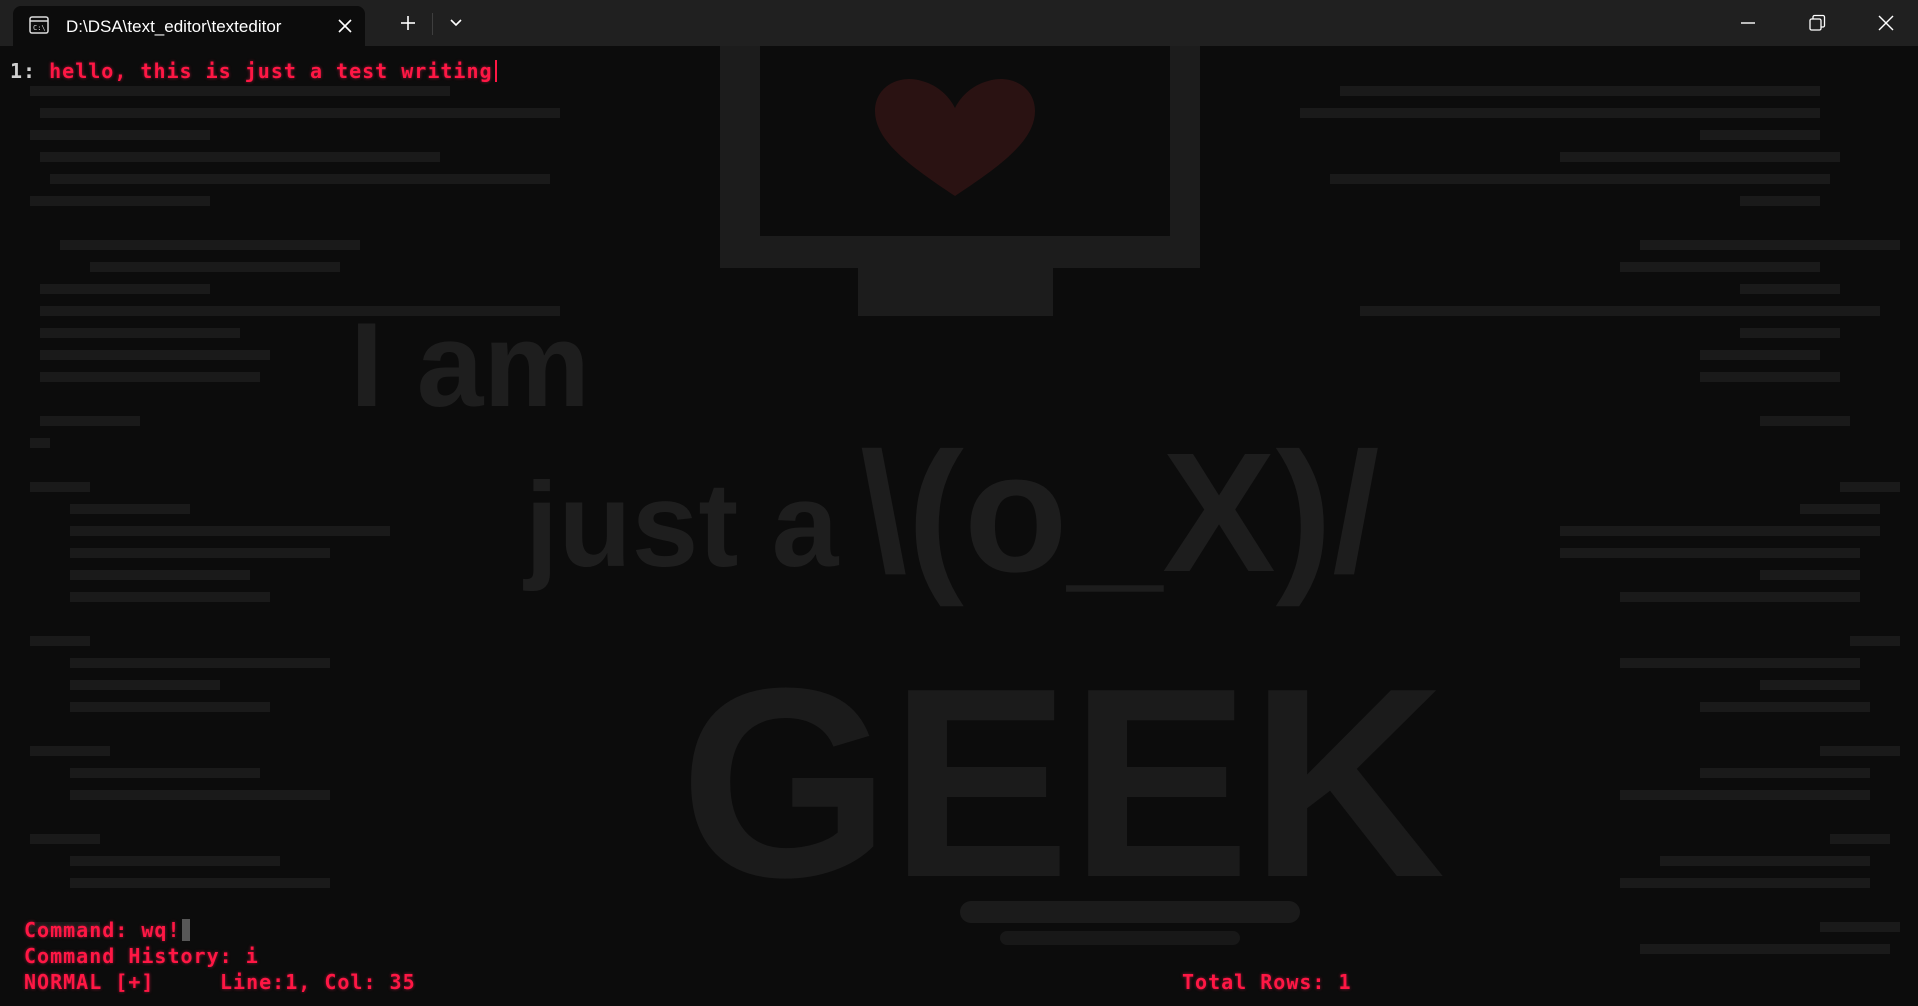 This screenshot has width=1918, height=1006. What do you see at coordinates (345, 26) in the screenshot?
I see `close-tab-icon` at bounding box center [345, 26].